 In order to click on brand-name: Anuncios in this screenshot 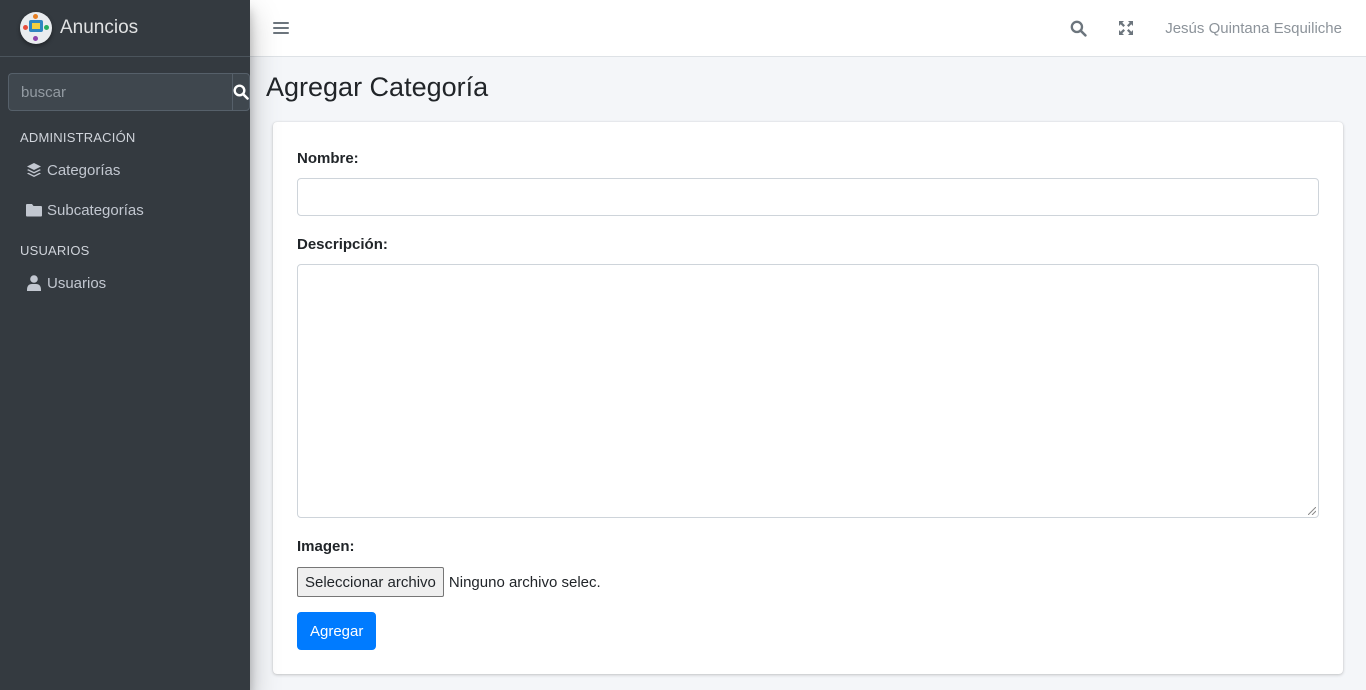, I will do `click(99, 27)`.